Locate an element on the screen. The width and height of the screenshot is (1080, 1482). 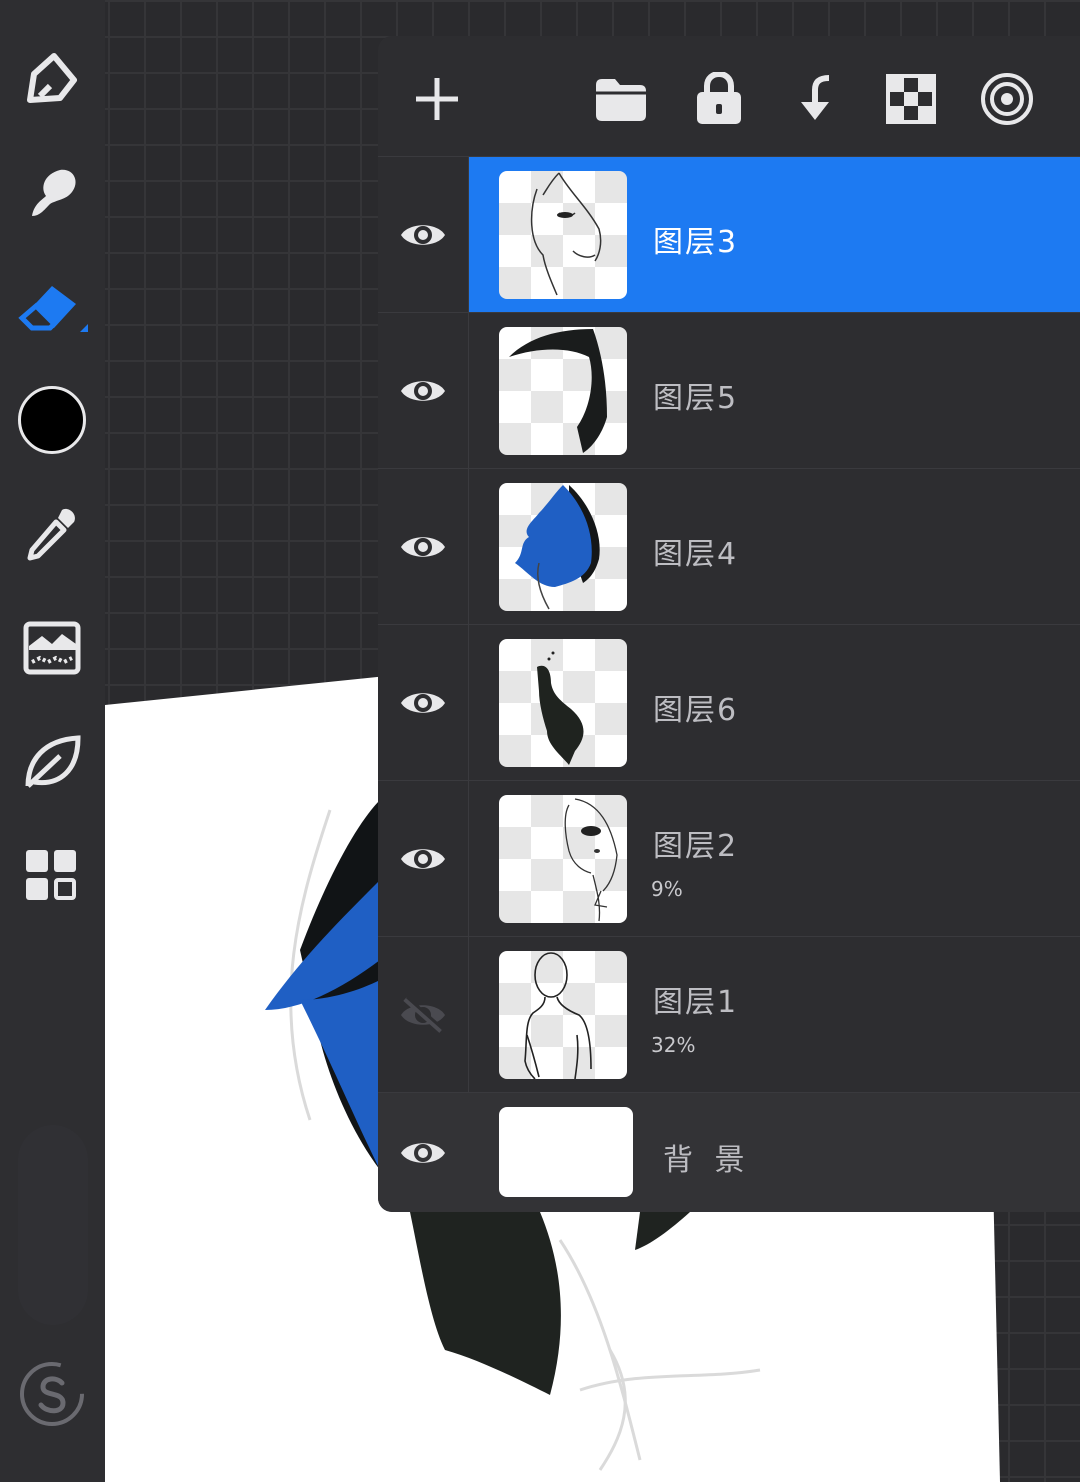
layer-name: 图层1 is located at coordinates (696, 1002).